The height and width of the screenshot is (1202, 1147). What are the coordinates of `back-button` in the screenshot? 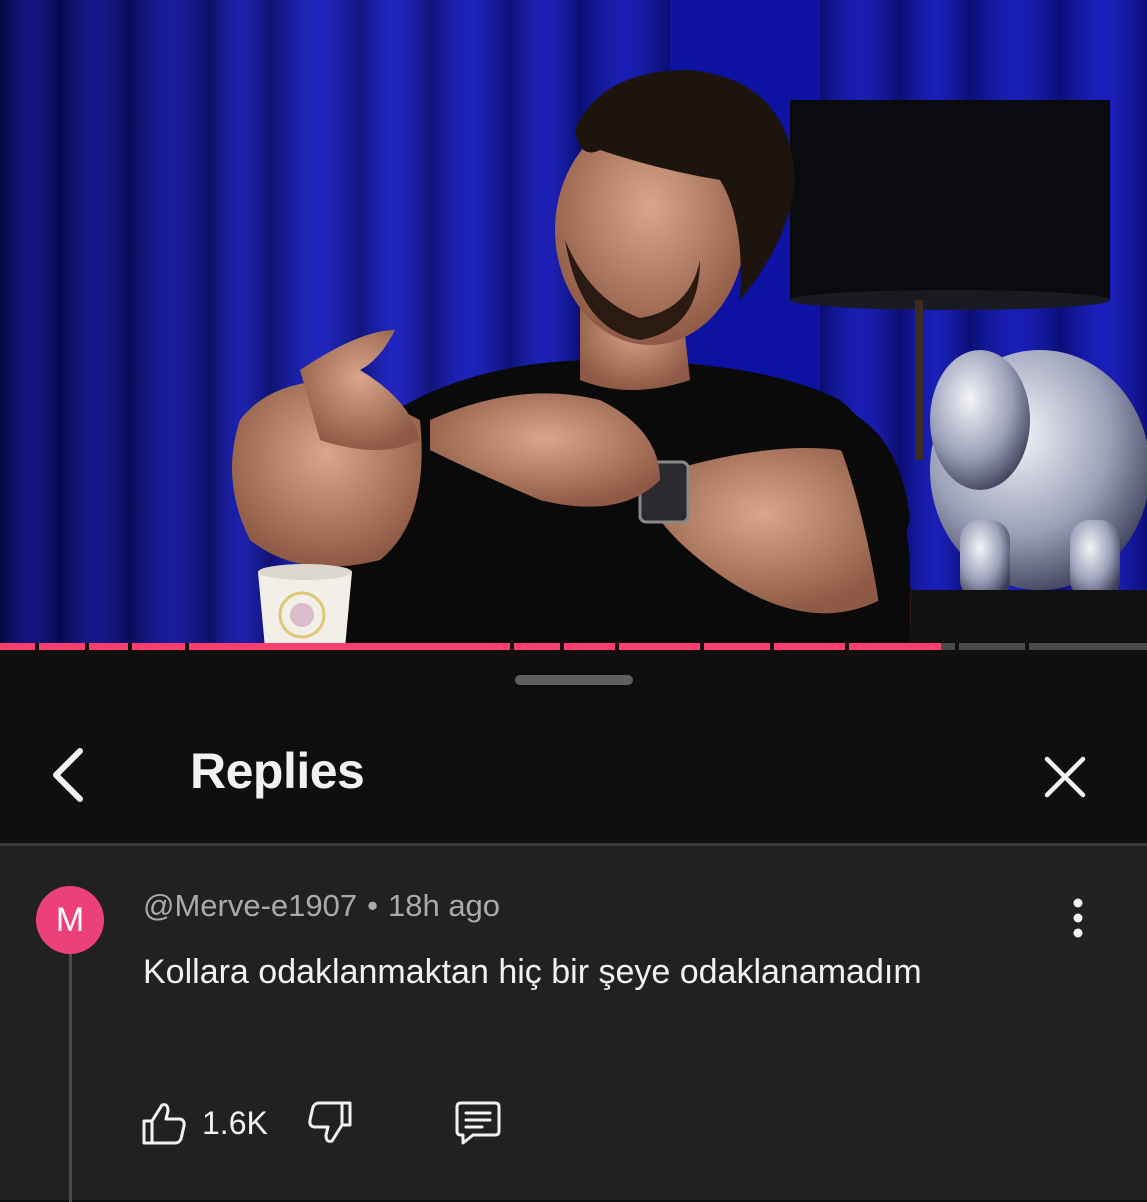 It's located at (68, 775).